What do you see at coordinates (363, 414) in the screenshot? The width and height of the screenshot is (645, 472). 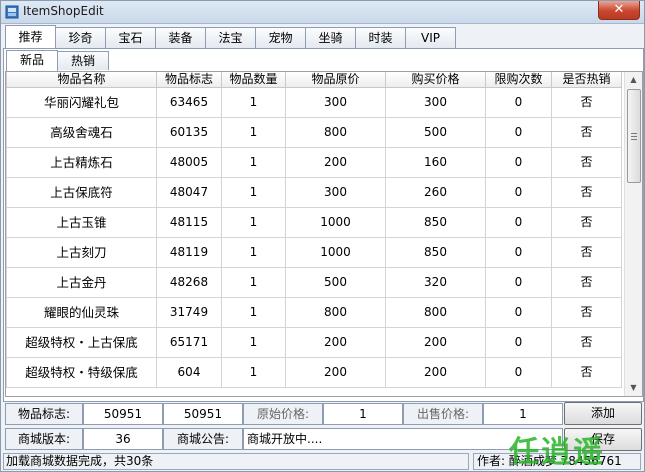 I see `orig-price-field: 1` at bounding box center [363, 414].